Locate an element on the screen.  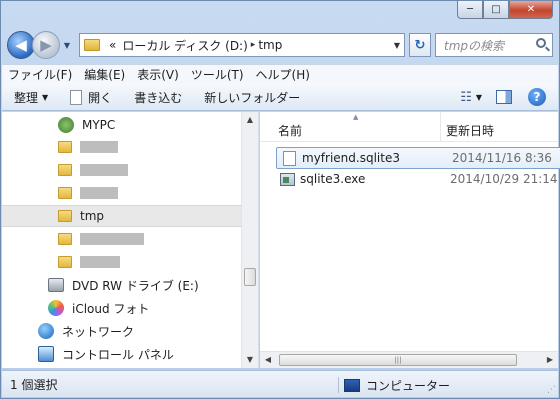
tree-item-control-panel: コントロール パネル is located at coordinates (106, 354).